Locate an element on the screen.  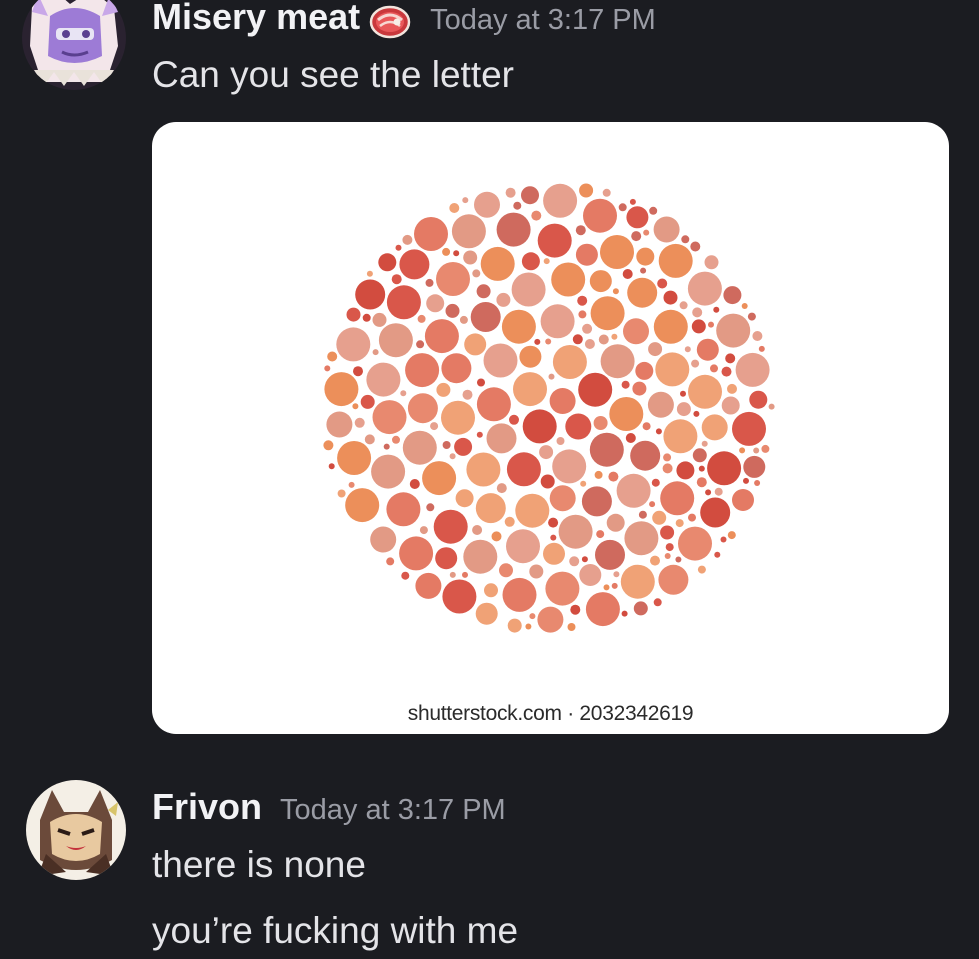
meat-icon is located at coordinates (390, 21).